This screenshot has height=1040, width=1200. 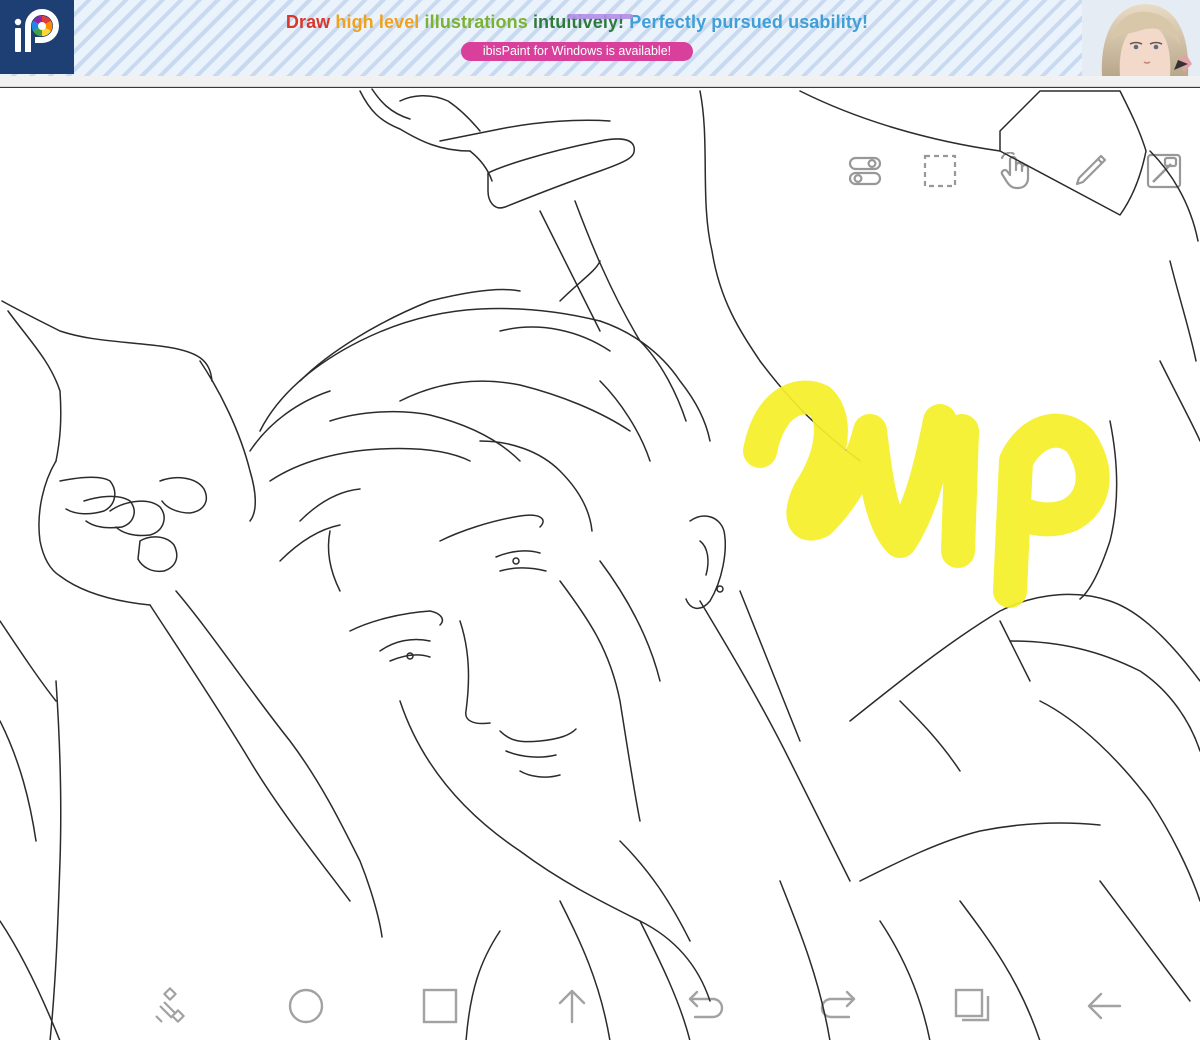 What do you see at coordinates (577, 51) in the screenshot?
I see `ad-cta-button: ibisPaint for Windows is available!` at bounding box center [577, 51].